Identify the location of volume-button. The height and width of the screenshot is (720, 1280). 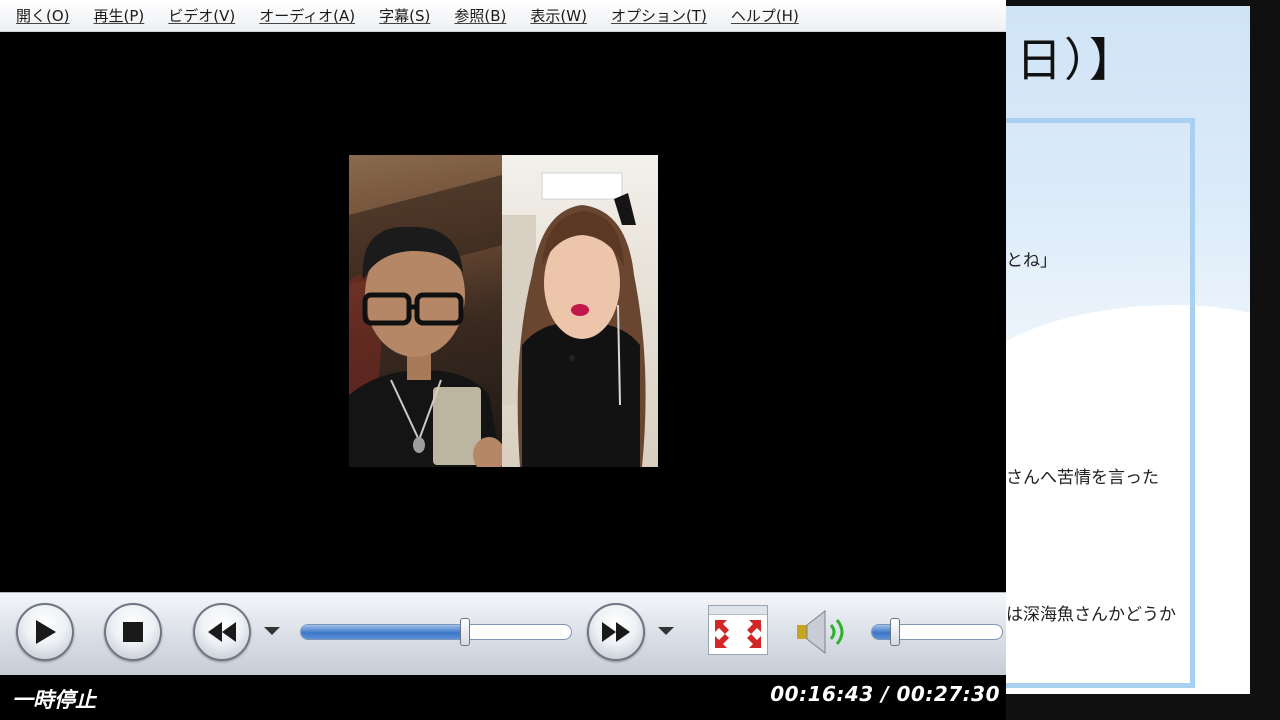
(824, 632).